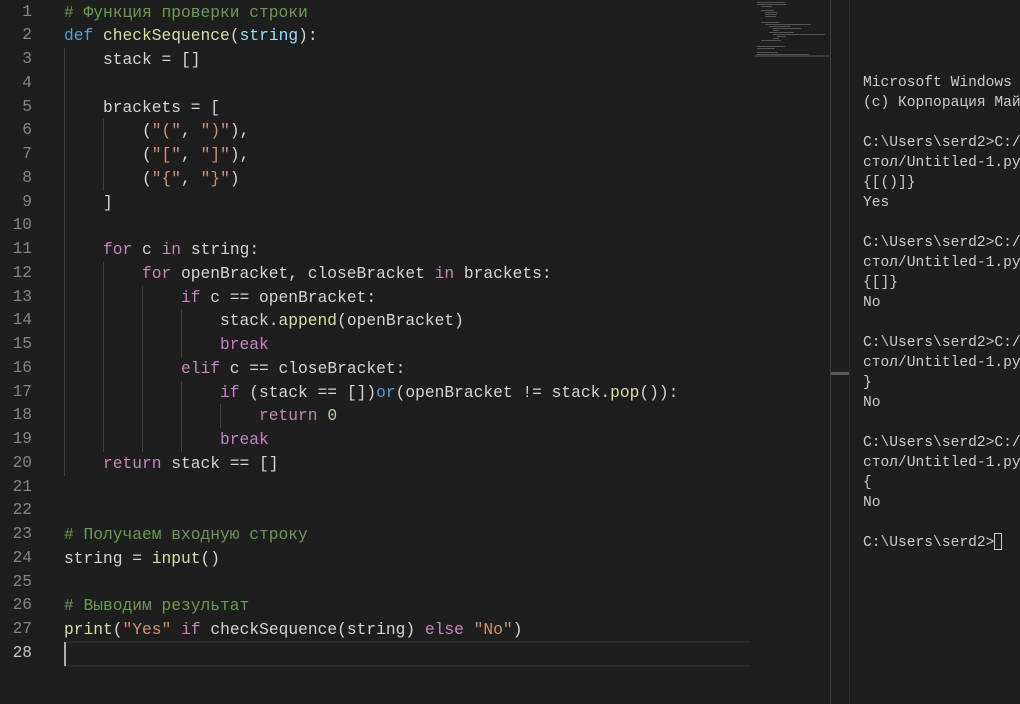 The image size is (1020, 704). Describe the element at coordinates (22, 581) in the screenshot. I see `line-number: 25` at that location.